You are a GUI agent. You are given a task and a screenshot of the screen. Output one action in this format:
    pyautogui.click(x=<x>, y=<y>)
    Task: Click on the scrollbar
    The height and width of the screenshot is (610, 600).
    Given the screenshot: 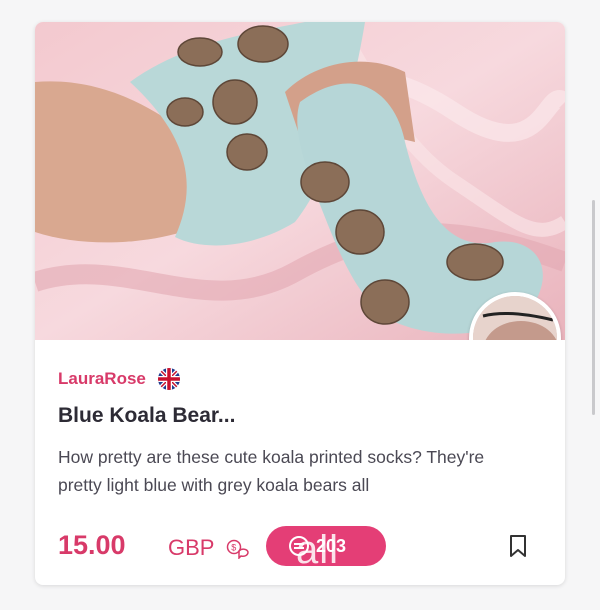 What is the action you would take?
    pyautogui.click(x=593, y=307)
    